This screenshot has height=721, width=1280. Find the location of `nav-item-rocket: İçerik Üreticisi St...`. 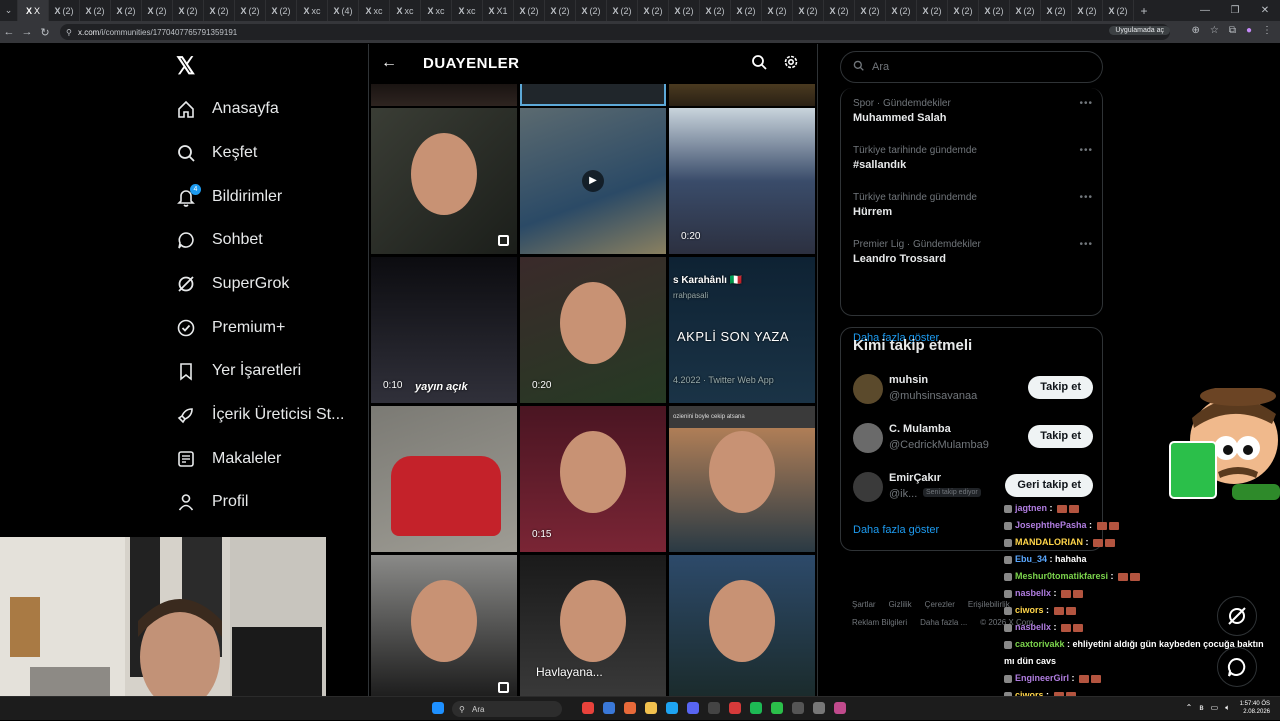

nav-item-rocket: İçerik Üreticisi St... is located at coordinates (260, 415).